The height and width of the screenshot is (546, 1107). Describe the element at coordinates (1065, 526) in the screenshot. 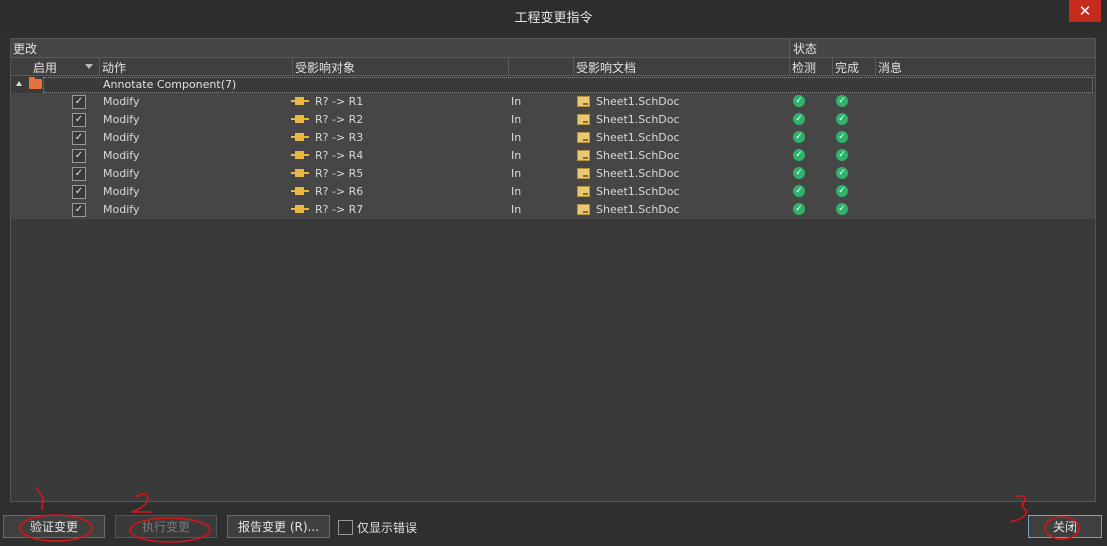

I see `close-button: 关闭` at that location.